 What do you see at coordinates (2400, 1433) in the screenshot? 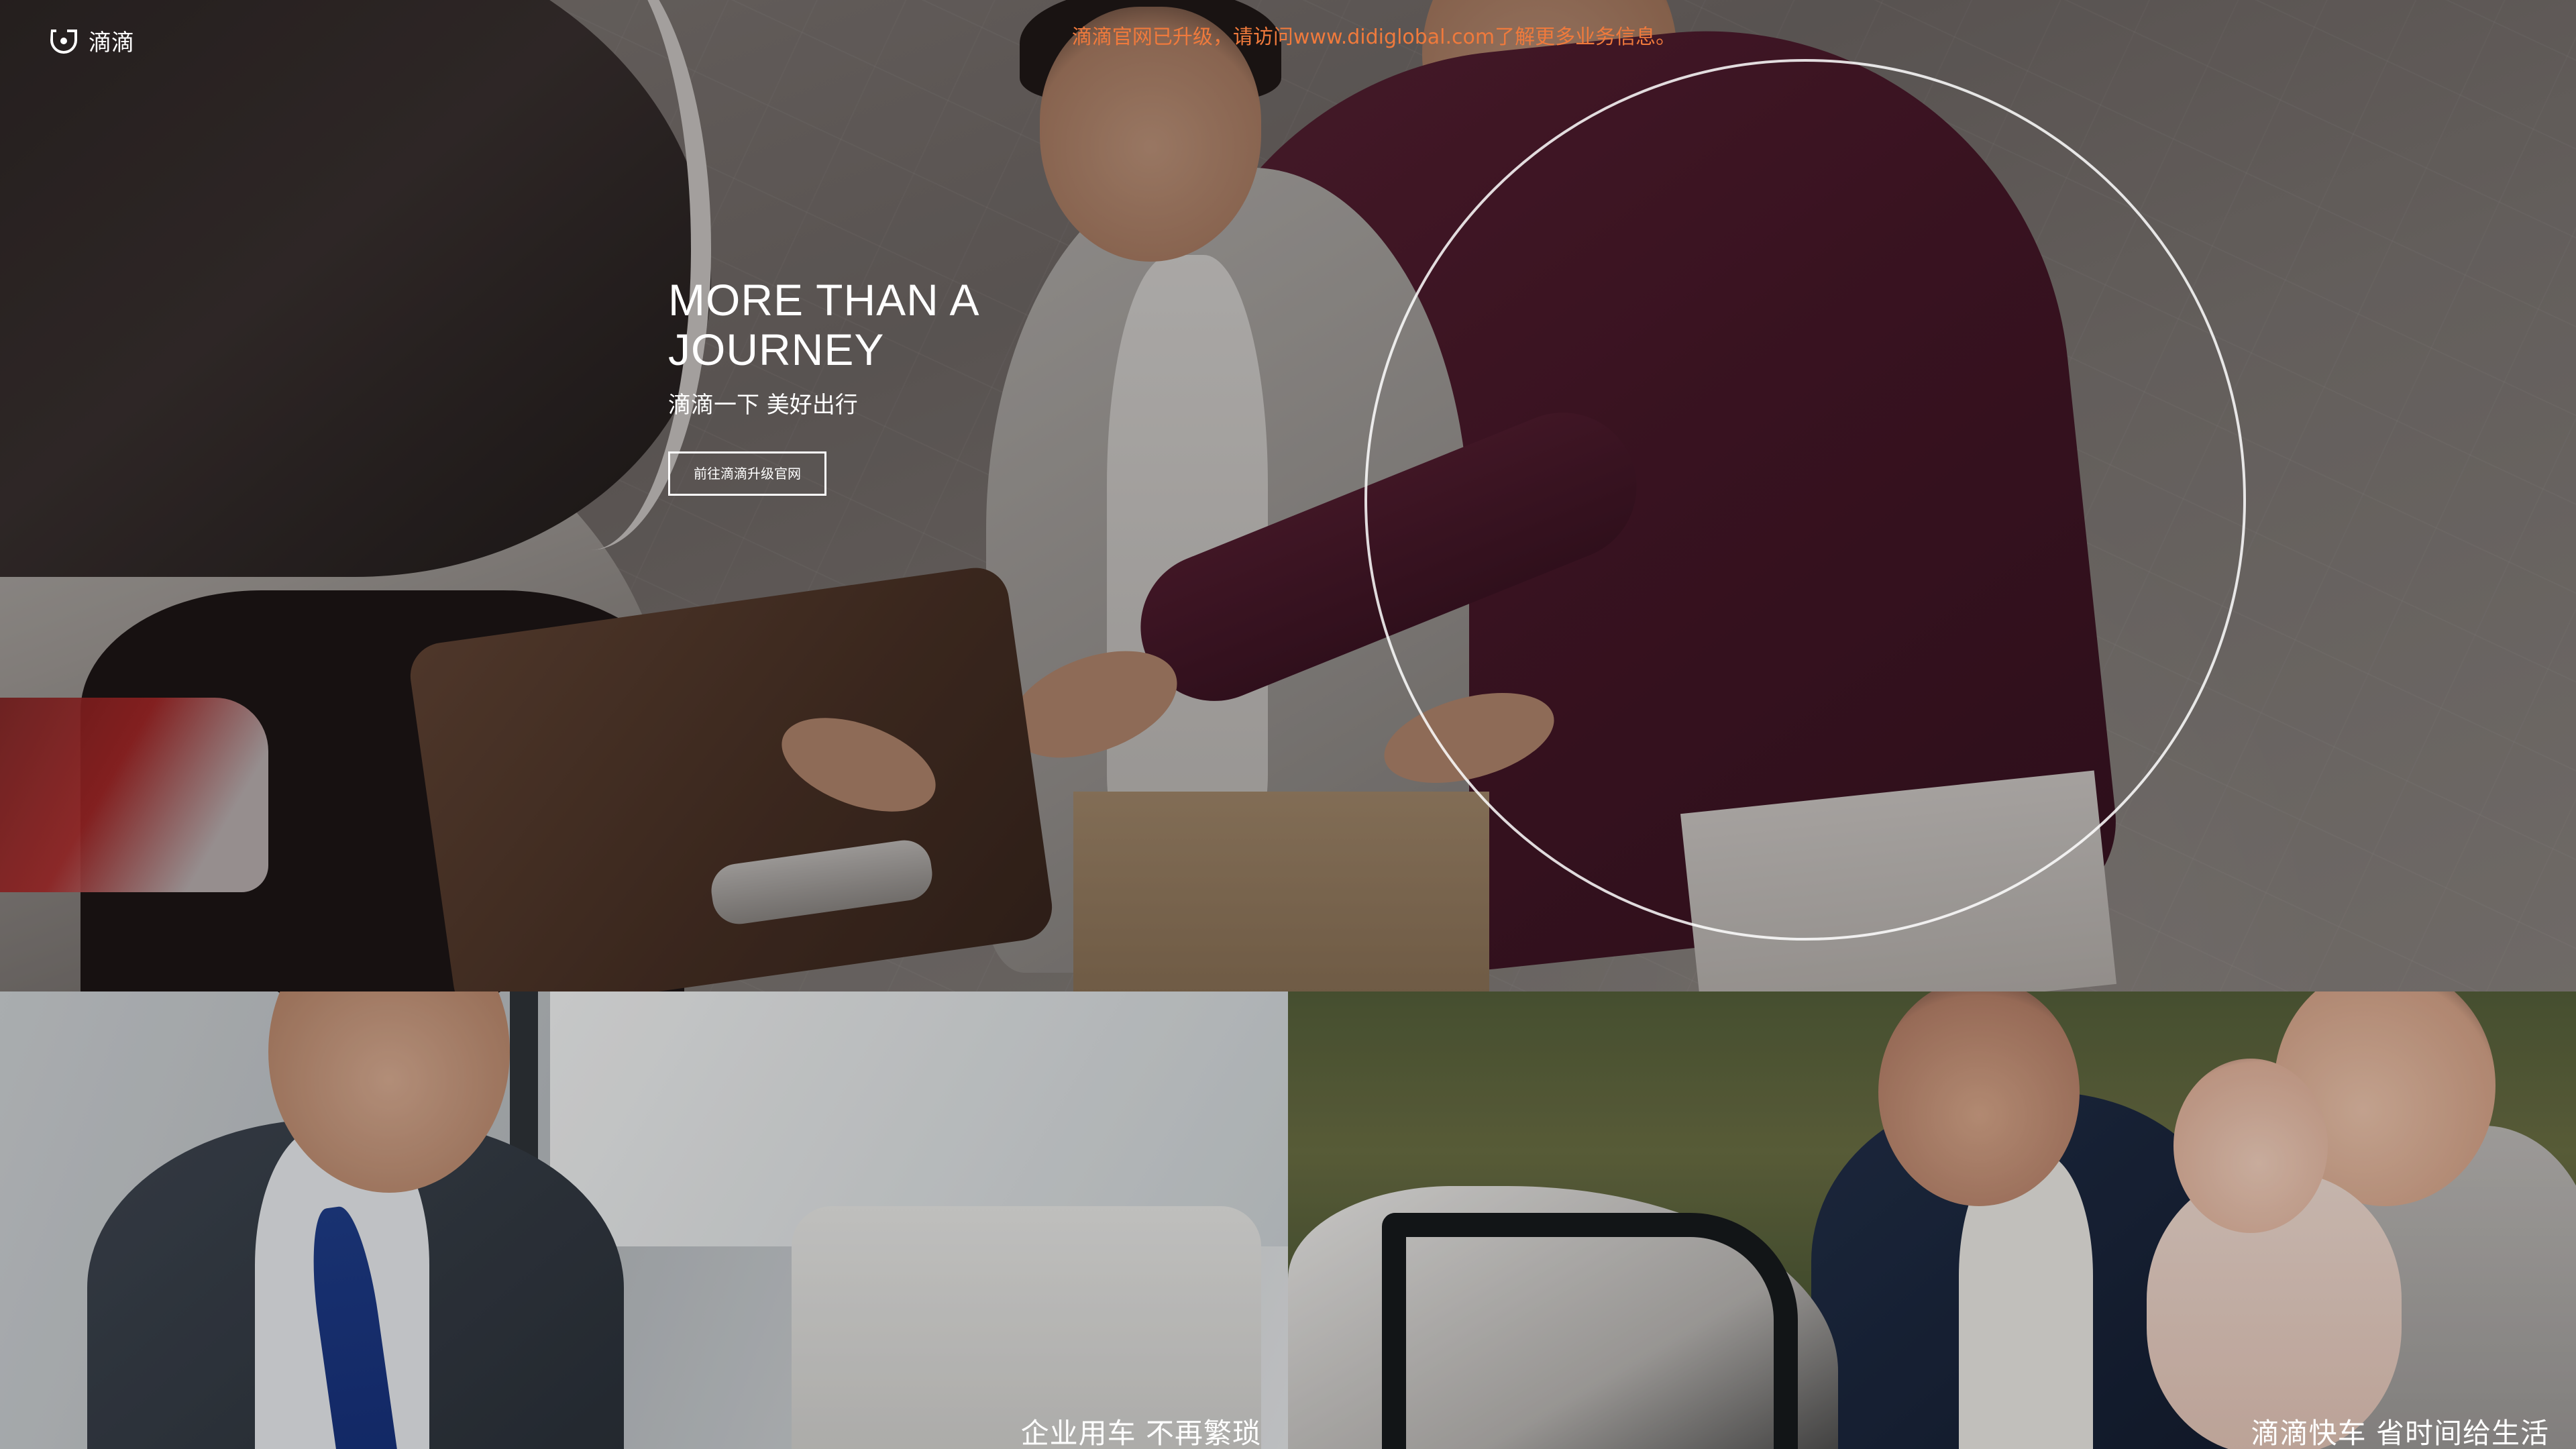
I see `panel-caption-express: 滴滴快车 省时间给生活` at bounding box center [2400, 1433].